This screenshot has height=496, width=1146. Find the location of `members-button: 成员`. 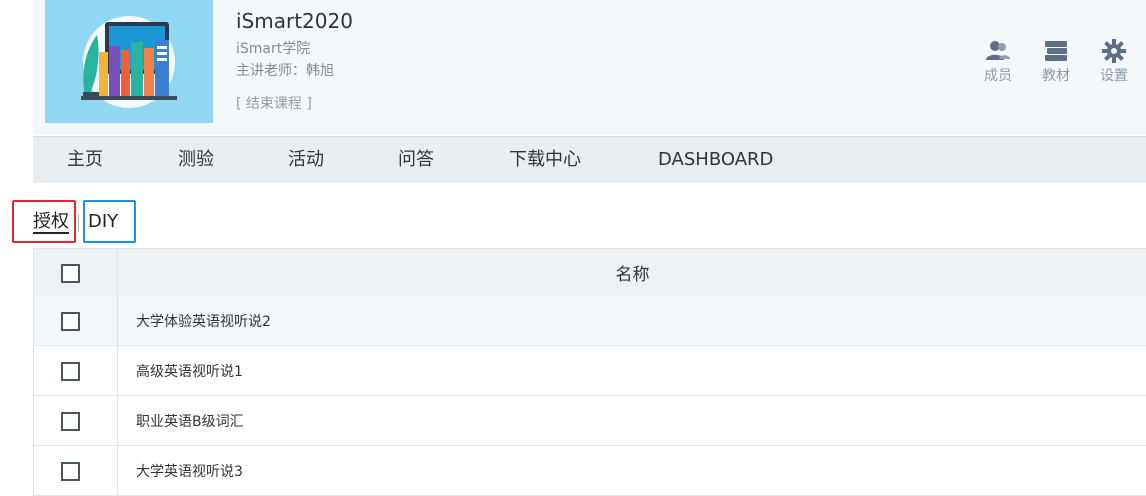

members-button: 成员 is located at coordinates (998, 61).